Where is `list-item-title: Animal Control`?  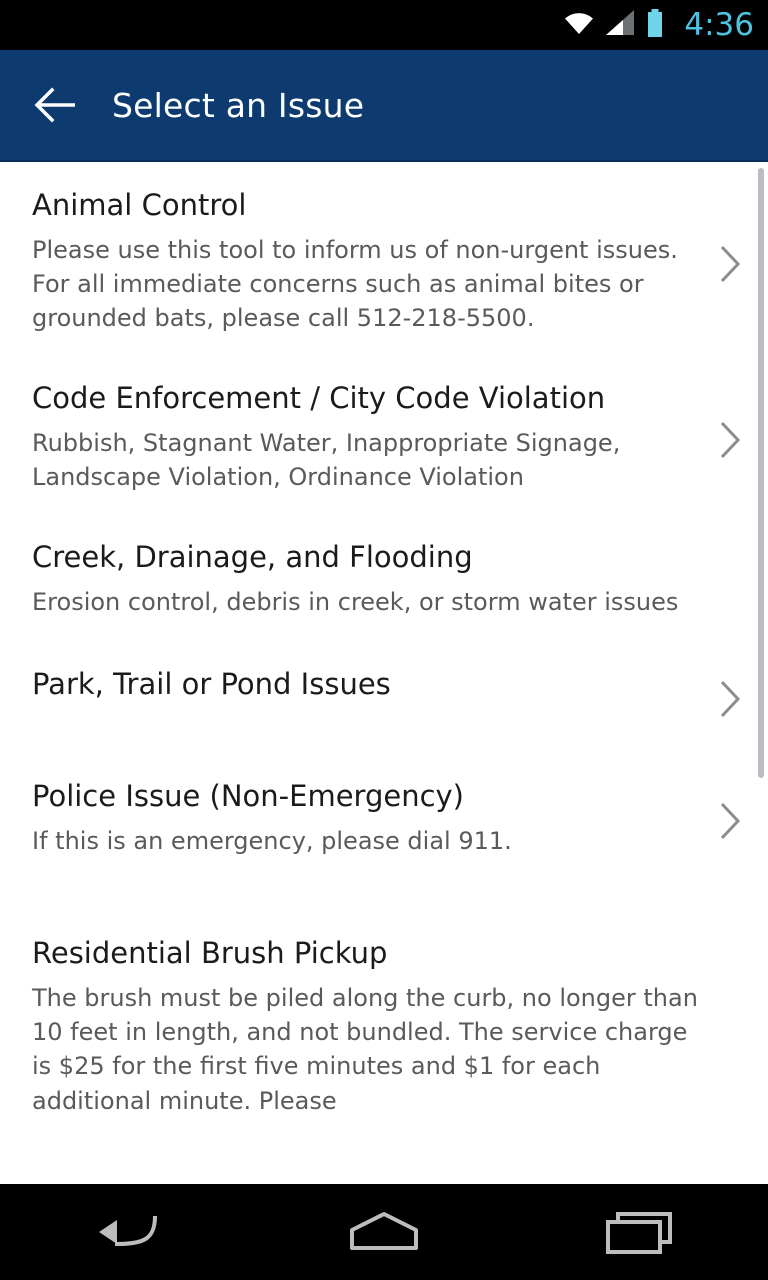 list-item-title: Animal Control is located at coordinates (139, 205).